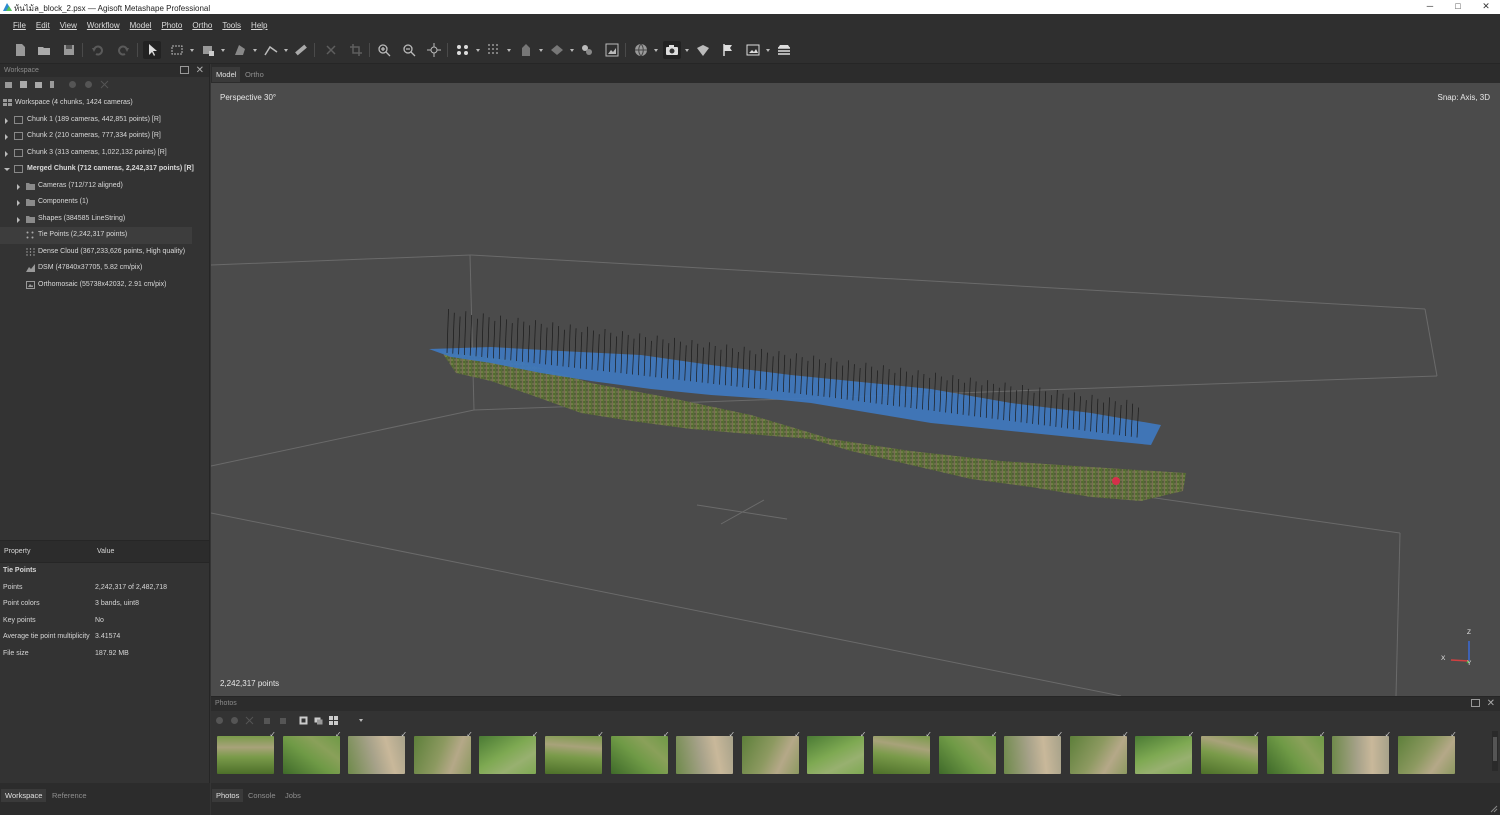 This screenshot has height=815, width=1500. I want to click on collapse-arrow-icon, so click(7, 169).